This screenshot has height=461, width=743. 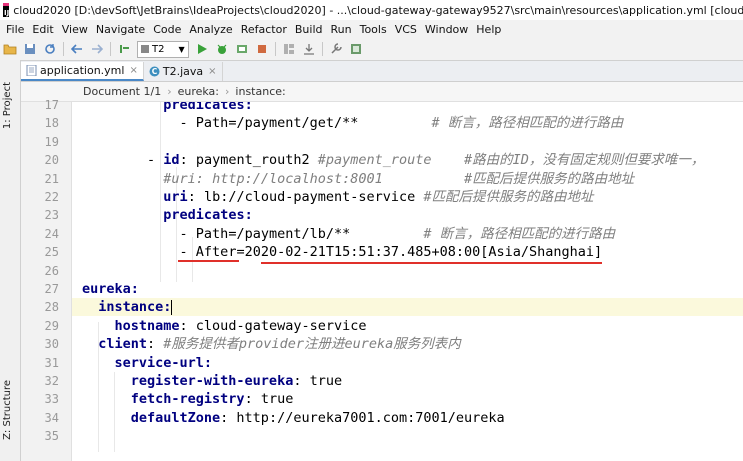 What do you see at coordinates (51, 381) in the screenshot?
I see `line-number: 32` at bounding box center [51, 381].